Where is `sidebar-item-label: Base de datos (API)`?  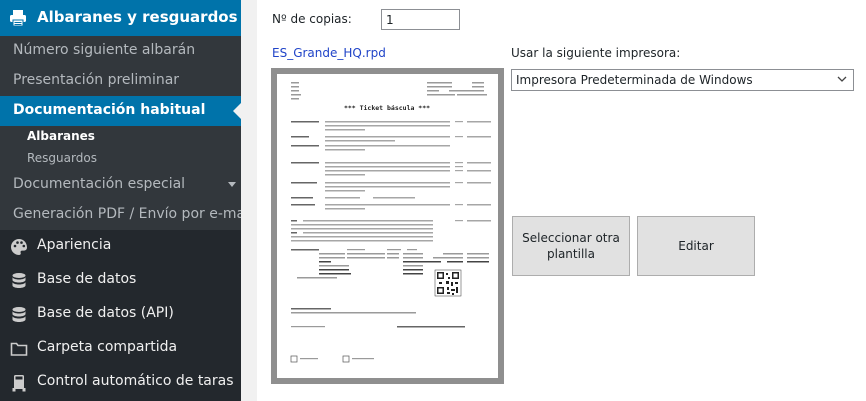
sidebar-item-label: Base de datos (API) is located at coordinates (105, 313).